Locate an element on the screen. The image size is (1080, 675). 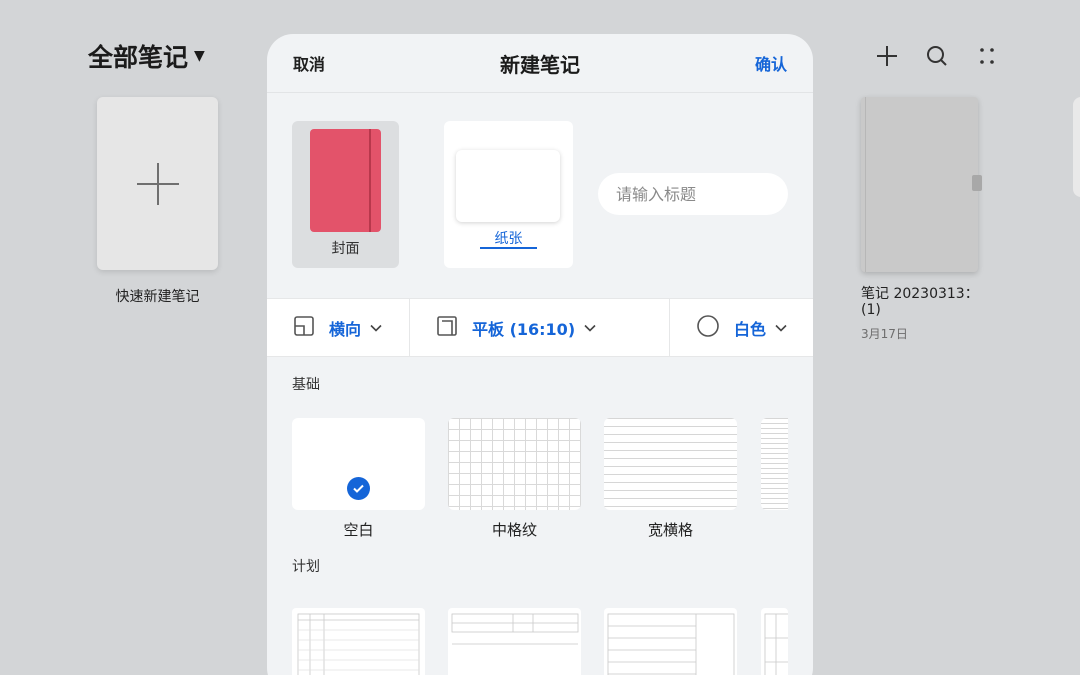
plan-template-partial is located at coordinates (774, 641).